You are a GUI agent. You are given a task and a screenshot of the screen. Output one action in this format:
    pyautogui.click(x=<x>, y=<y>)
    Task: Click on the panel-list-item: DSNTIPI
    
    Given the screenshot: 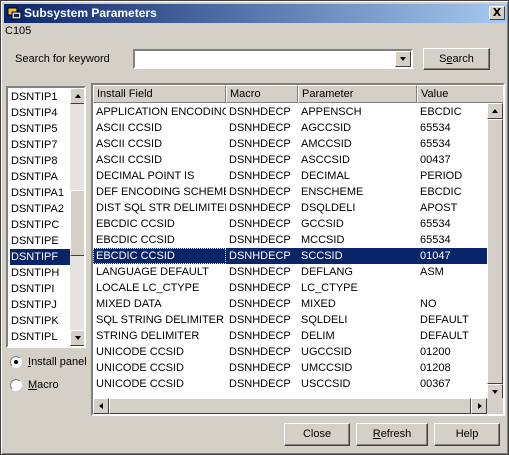 What is the action you would take?
    pyautogui.click(x=41, y=289)
    